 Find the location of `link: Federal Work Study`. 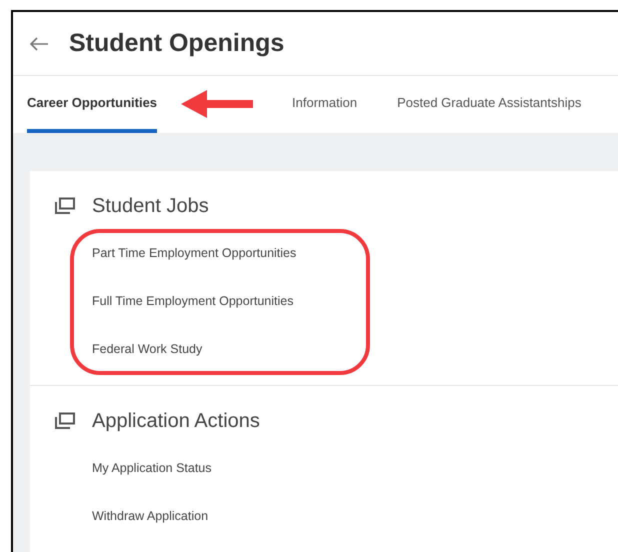

link: Federal Work Study is located at coordinates (355, 349).